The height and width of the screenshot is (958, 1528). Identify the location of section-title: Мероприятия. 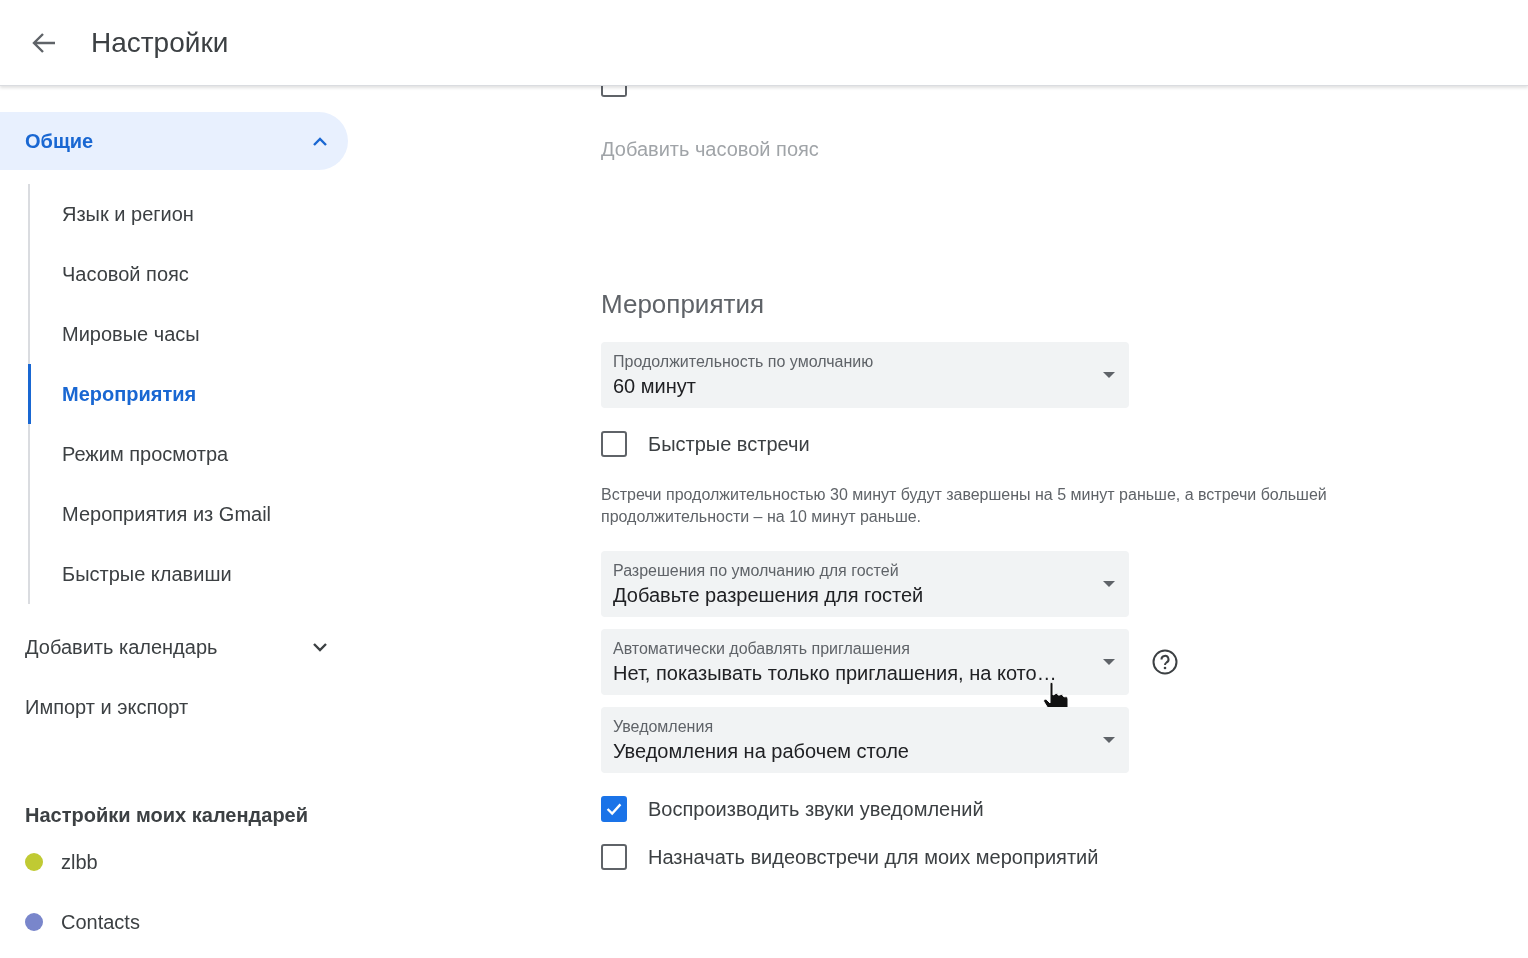
(683, 304).